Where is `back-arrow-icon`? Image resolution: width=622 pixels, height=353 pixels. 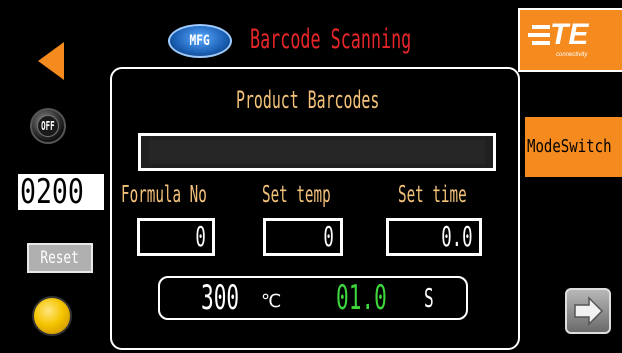
back-arrow-icon is located at coordinates (51, 61).